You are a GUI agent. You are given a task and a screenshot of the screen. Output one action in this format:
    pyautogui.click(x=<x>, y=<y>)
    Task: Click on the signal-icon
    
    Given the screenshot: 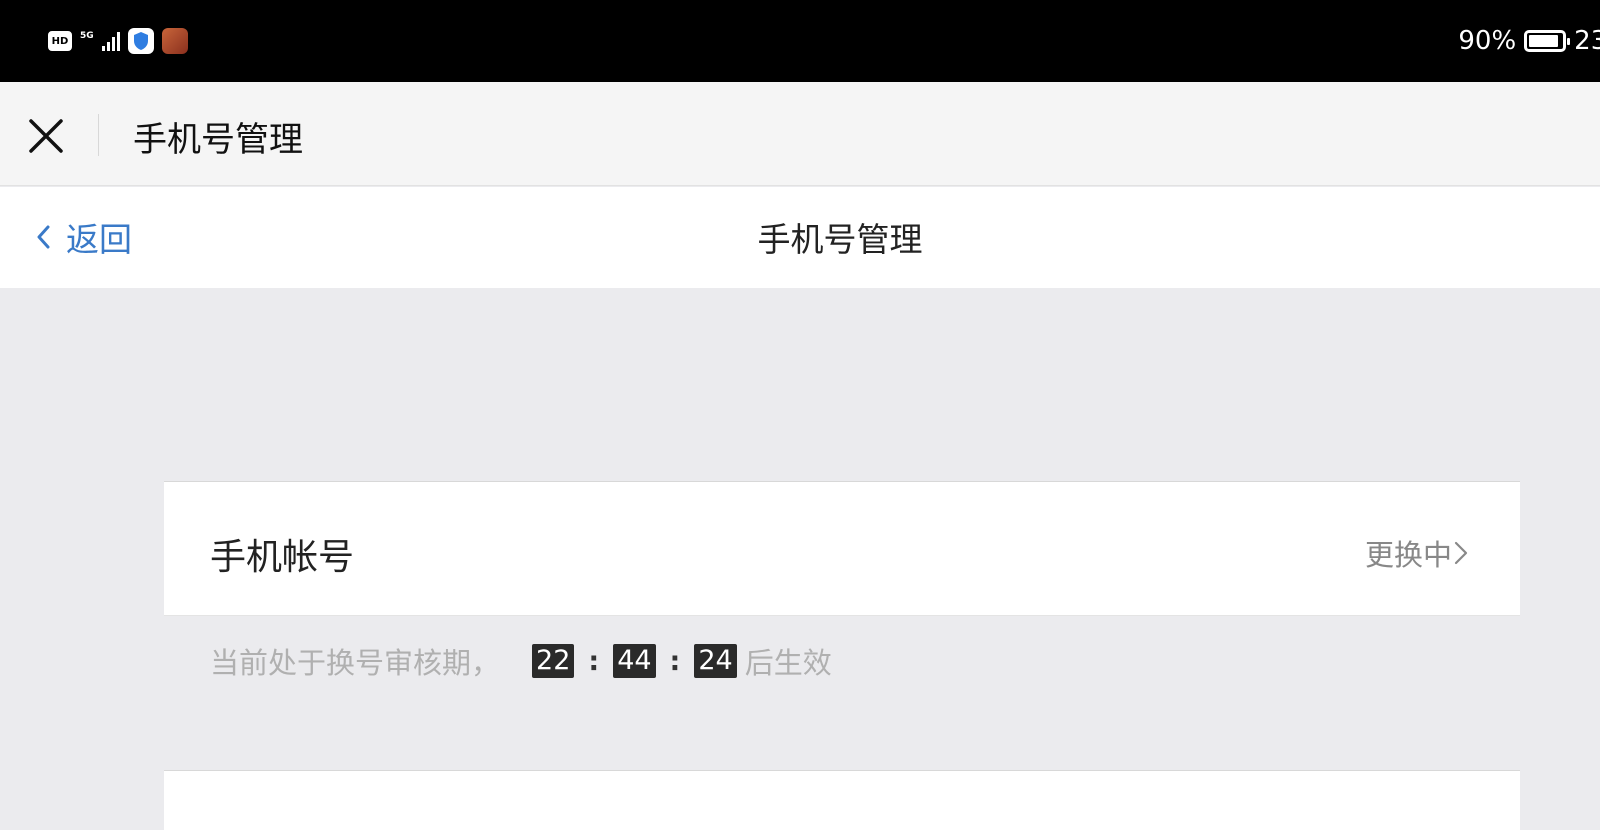 What is the action you would take?
    pyautogui.click(x=110, y=41)
    